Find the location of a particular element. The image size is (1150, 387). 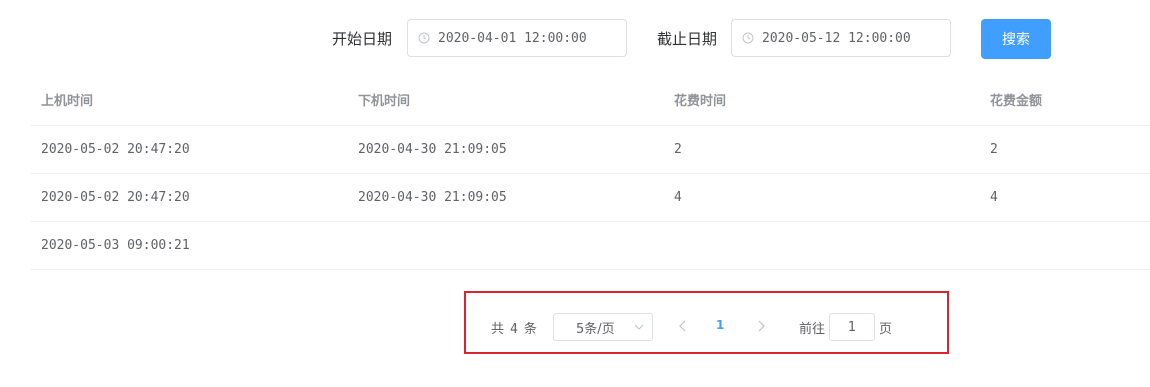

cell-cost: 4 is located at coordinates (994, 197).